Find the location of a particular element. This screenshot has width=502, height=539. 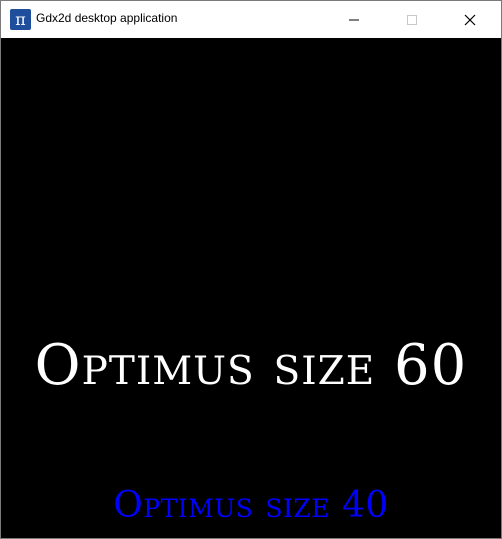

window-title: Gdx2d desktop application is located at coordinates (107, 18).